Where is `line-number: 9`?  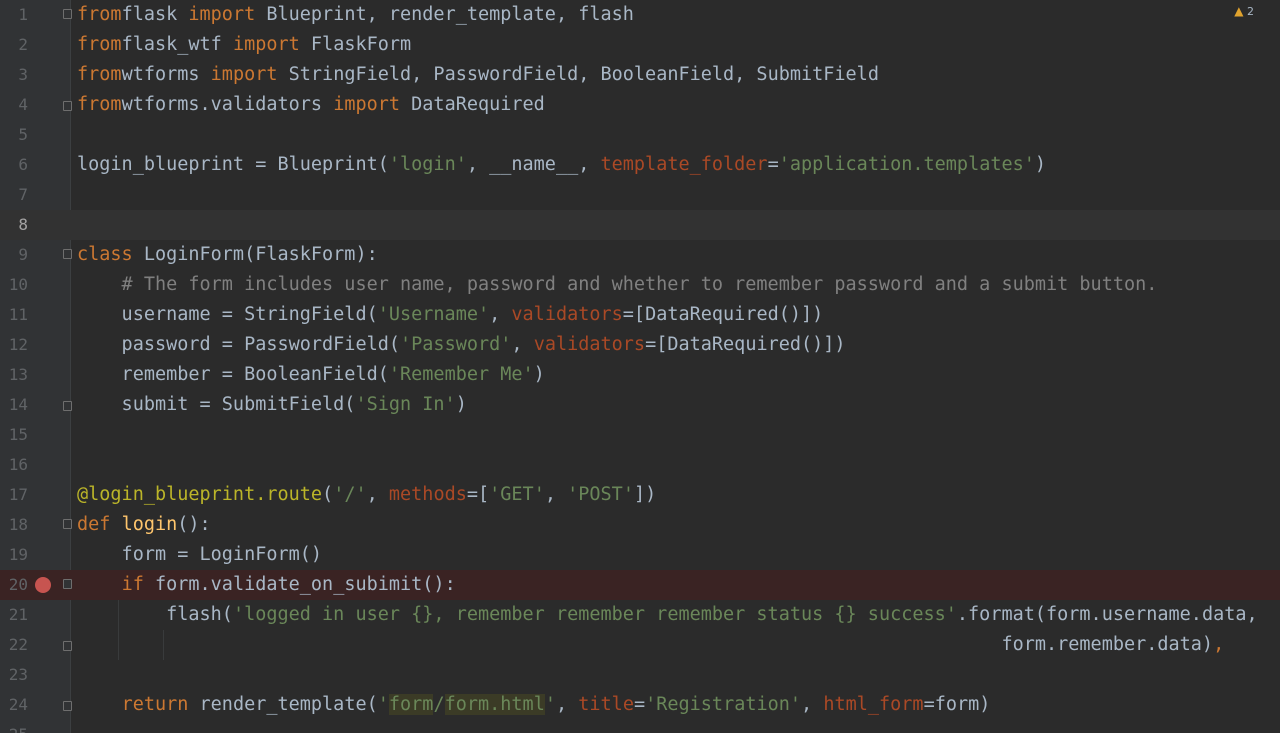 line-number: 9 is located at coordinates (14, 255).